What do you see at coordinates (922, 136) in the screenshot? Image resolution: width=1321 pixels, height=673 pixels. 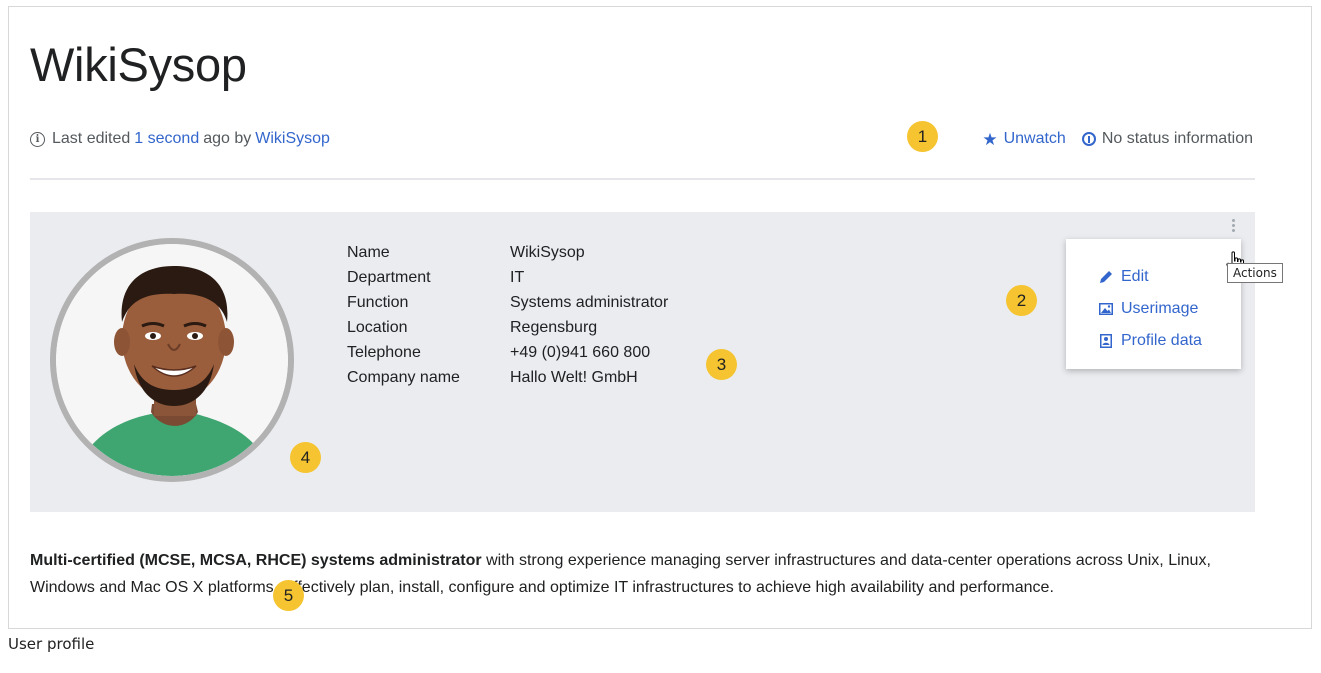 I see `callout-badge-1: 1` at bounding box center [922, 136].